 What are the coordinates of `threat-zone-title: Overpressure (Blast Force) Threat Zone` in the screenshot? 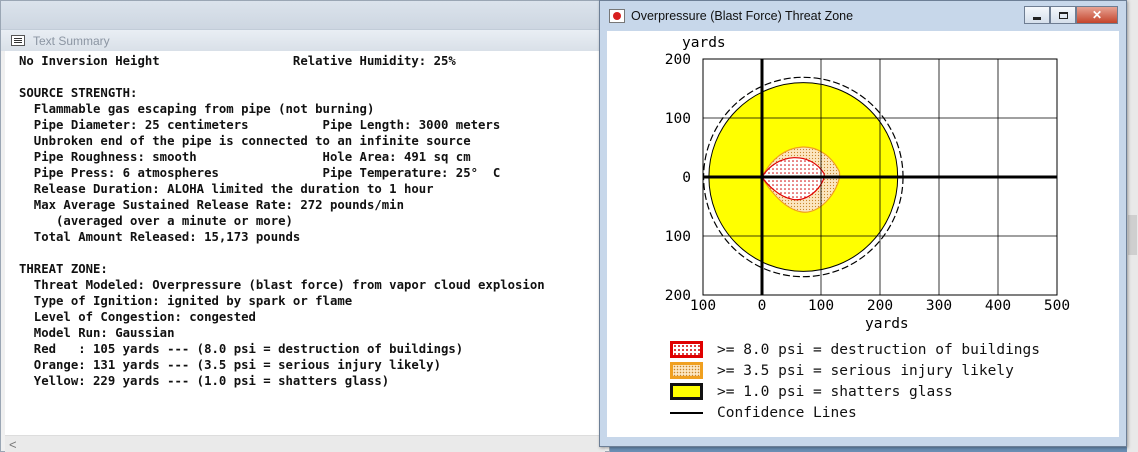 It's located at (742, 16).